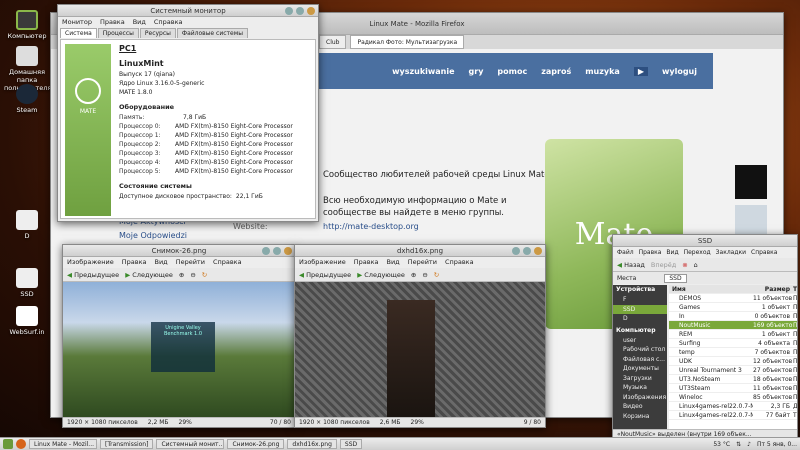 This screenshot has width=800, height=450. I want to click on sidebar-item-f: F, so click(640, 300).